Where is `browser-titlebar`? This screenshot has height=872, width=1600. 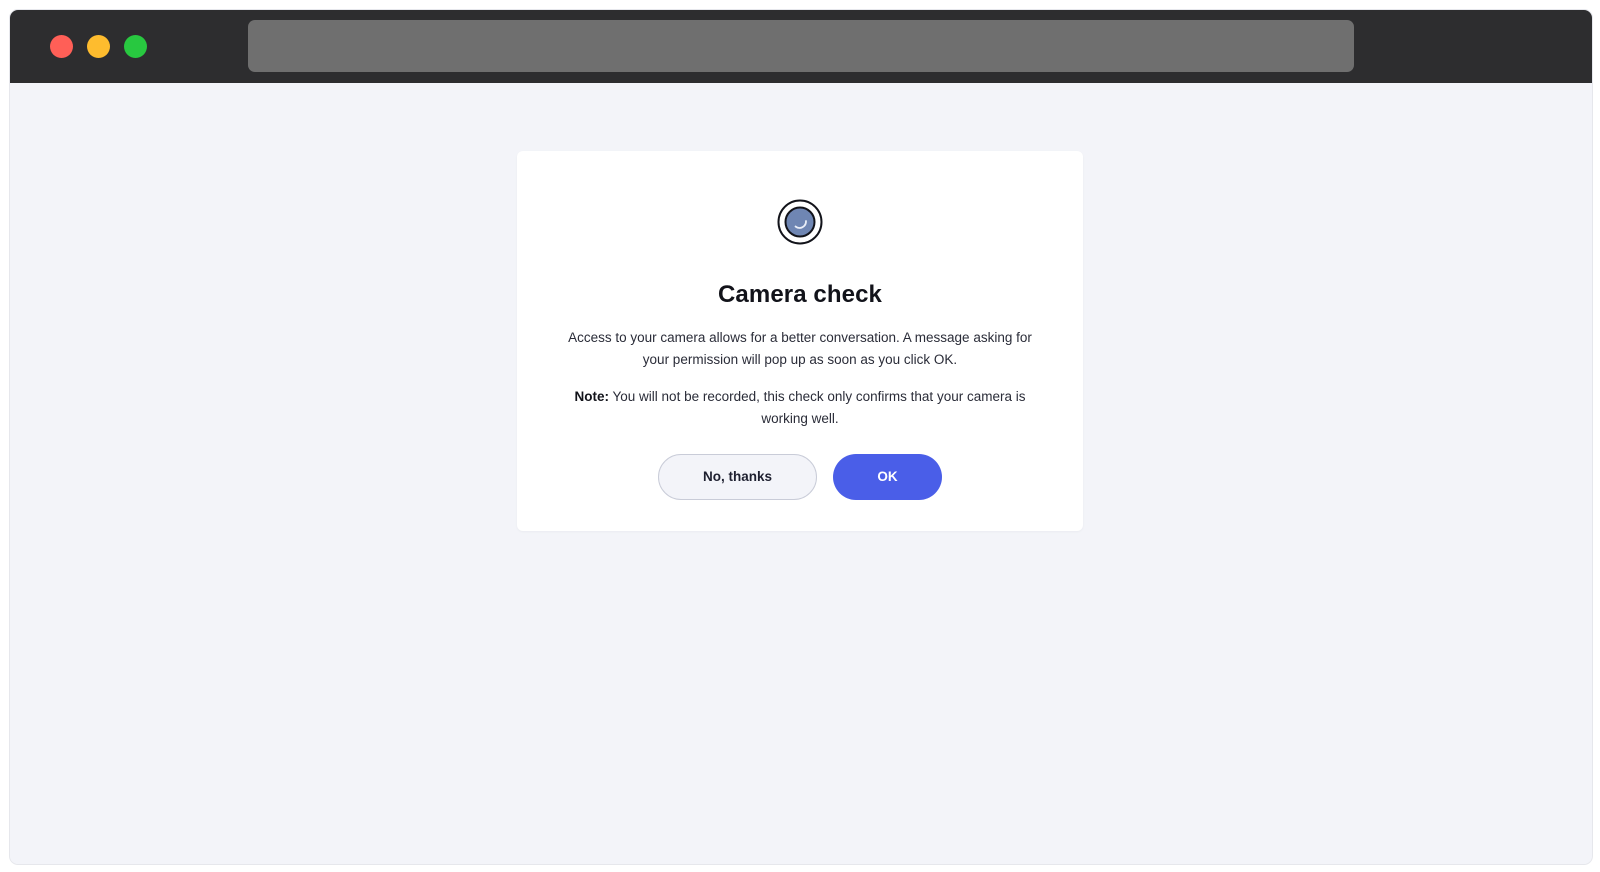 browser-titlebar is located at coordinates (801, 46).